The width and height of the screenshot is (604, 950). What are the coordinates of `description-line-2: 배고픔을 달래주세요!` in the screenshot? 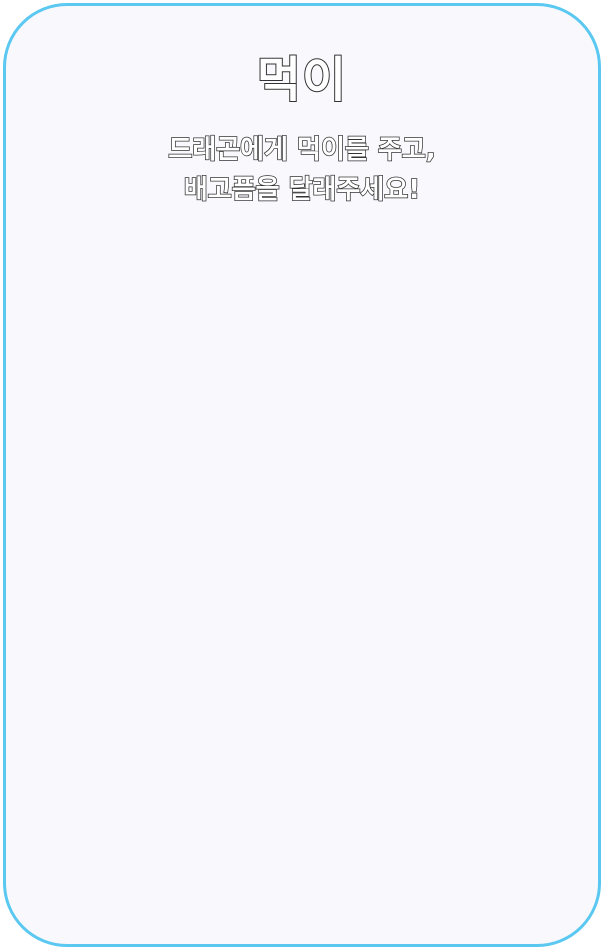 It's located at (302, 190).